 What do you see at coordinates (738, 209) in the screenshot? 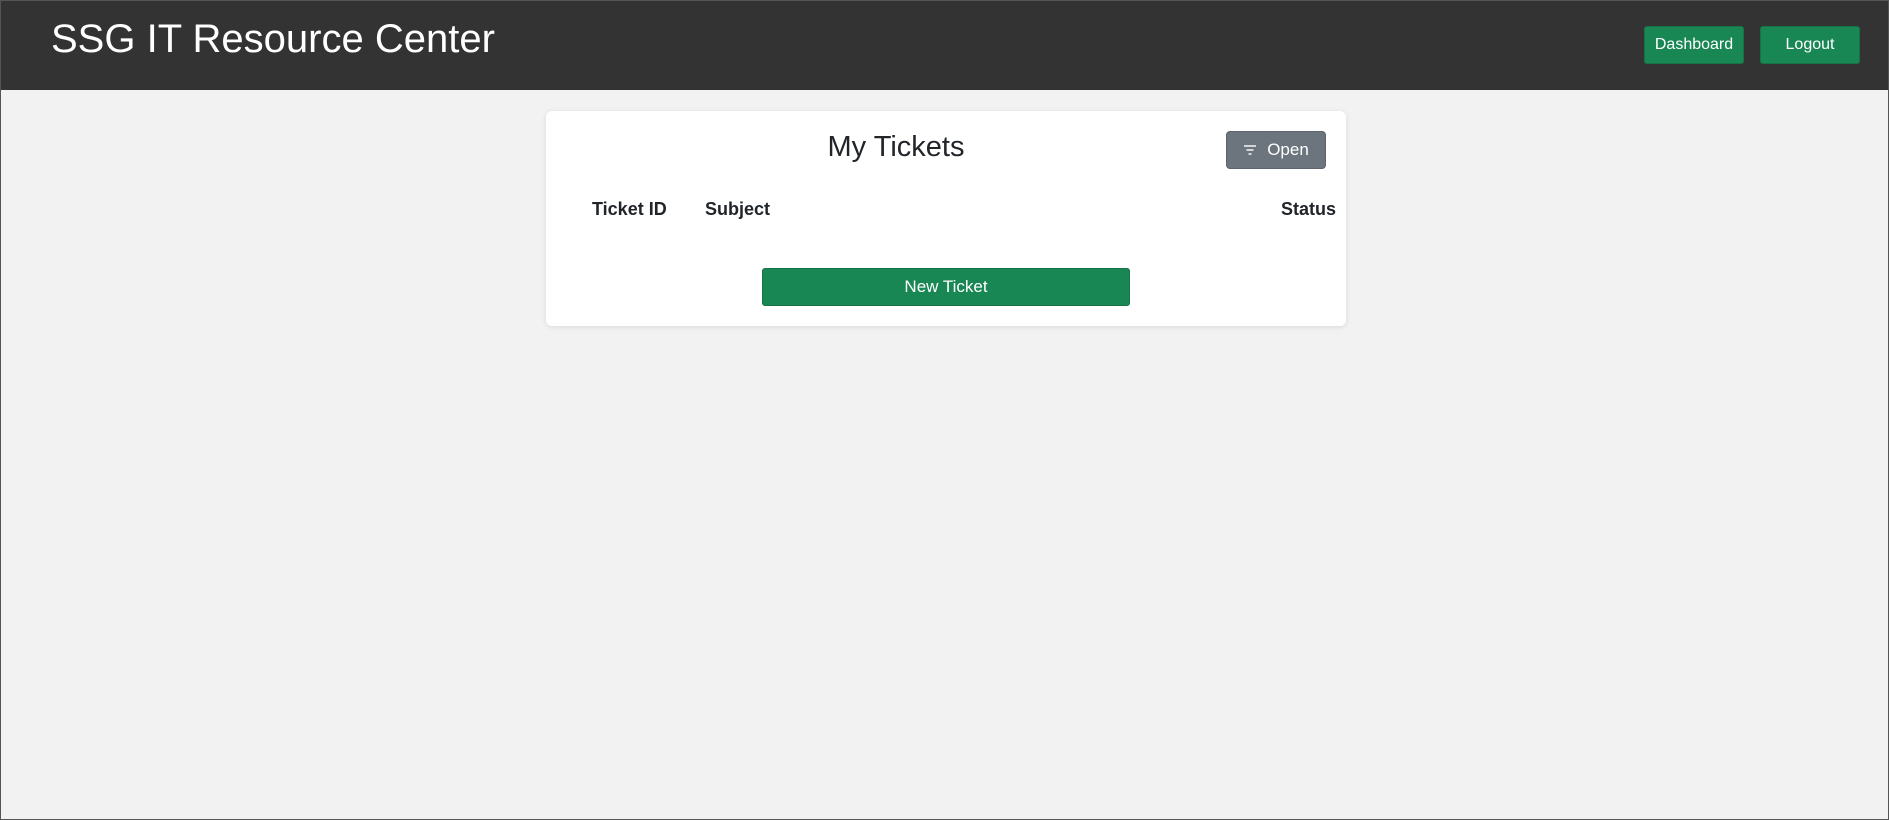
I see `column-header-subject: Subject` at bounding box center [738, 209].